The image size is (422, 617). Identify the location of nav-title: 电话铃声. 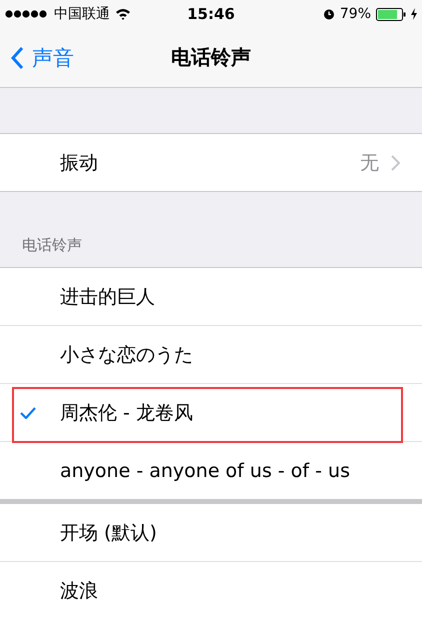
(211, 57).